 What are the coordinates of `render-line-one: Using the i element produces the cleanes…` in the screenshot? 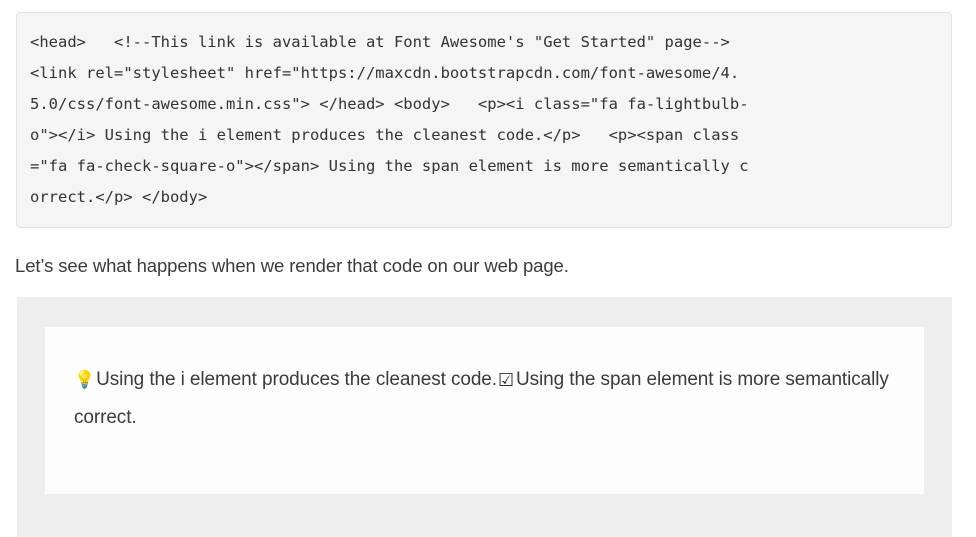 It's located at (296, 379).